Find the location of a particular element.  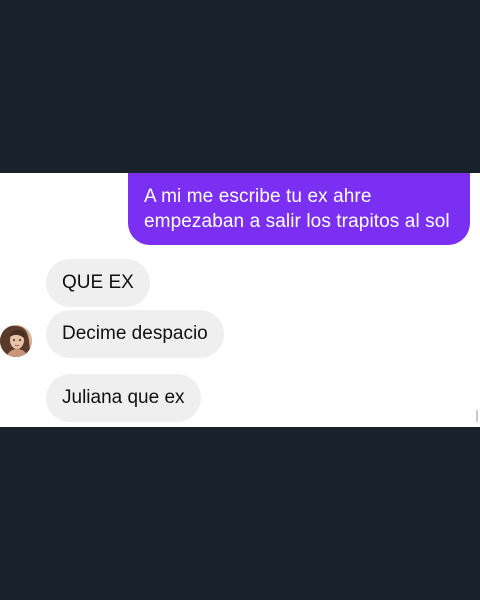

incoming-message-bubble: QUE EX is located at coordinates (98, 283).